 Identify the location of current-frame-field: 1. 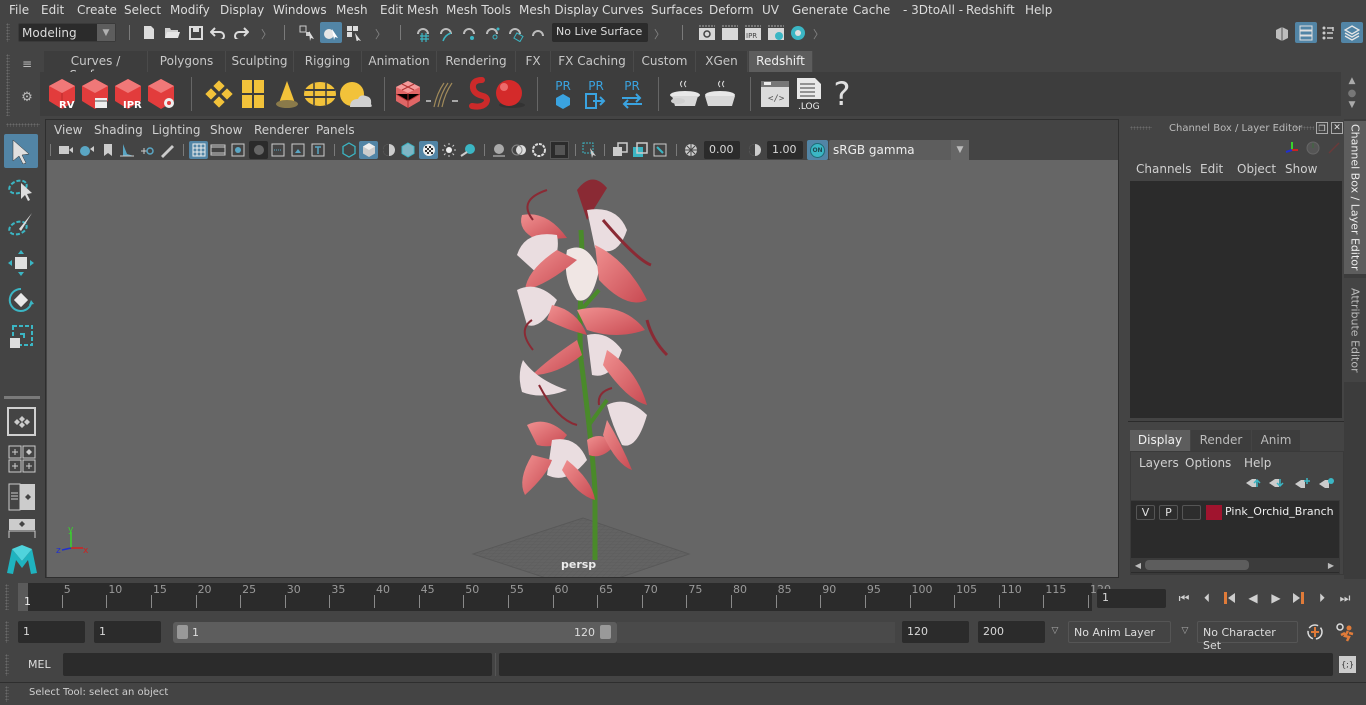
(1131, 598).